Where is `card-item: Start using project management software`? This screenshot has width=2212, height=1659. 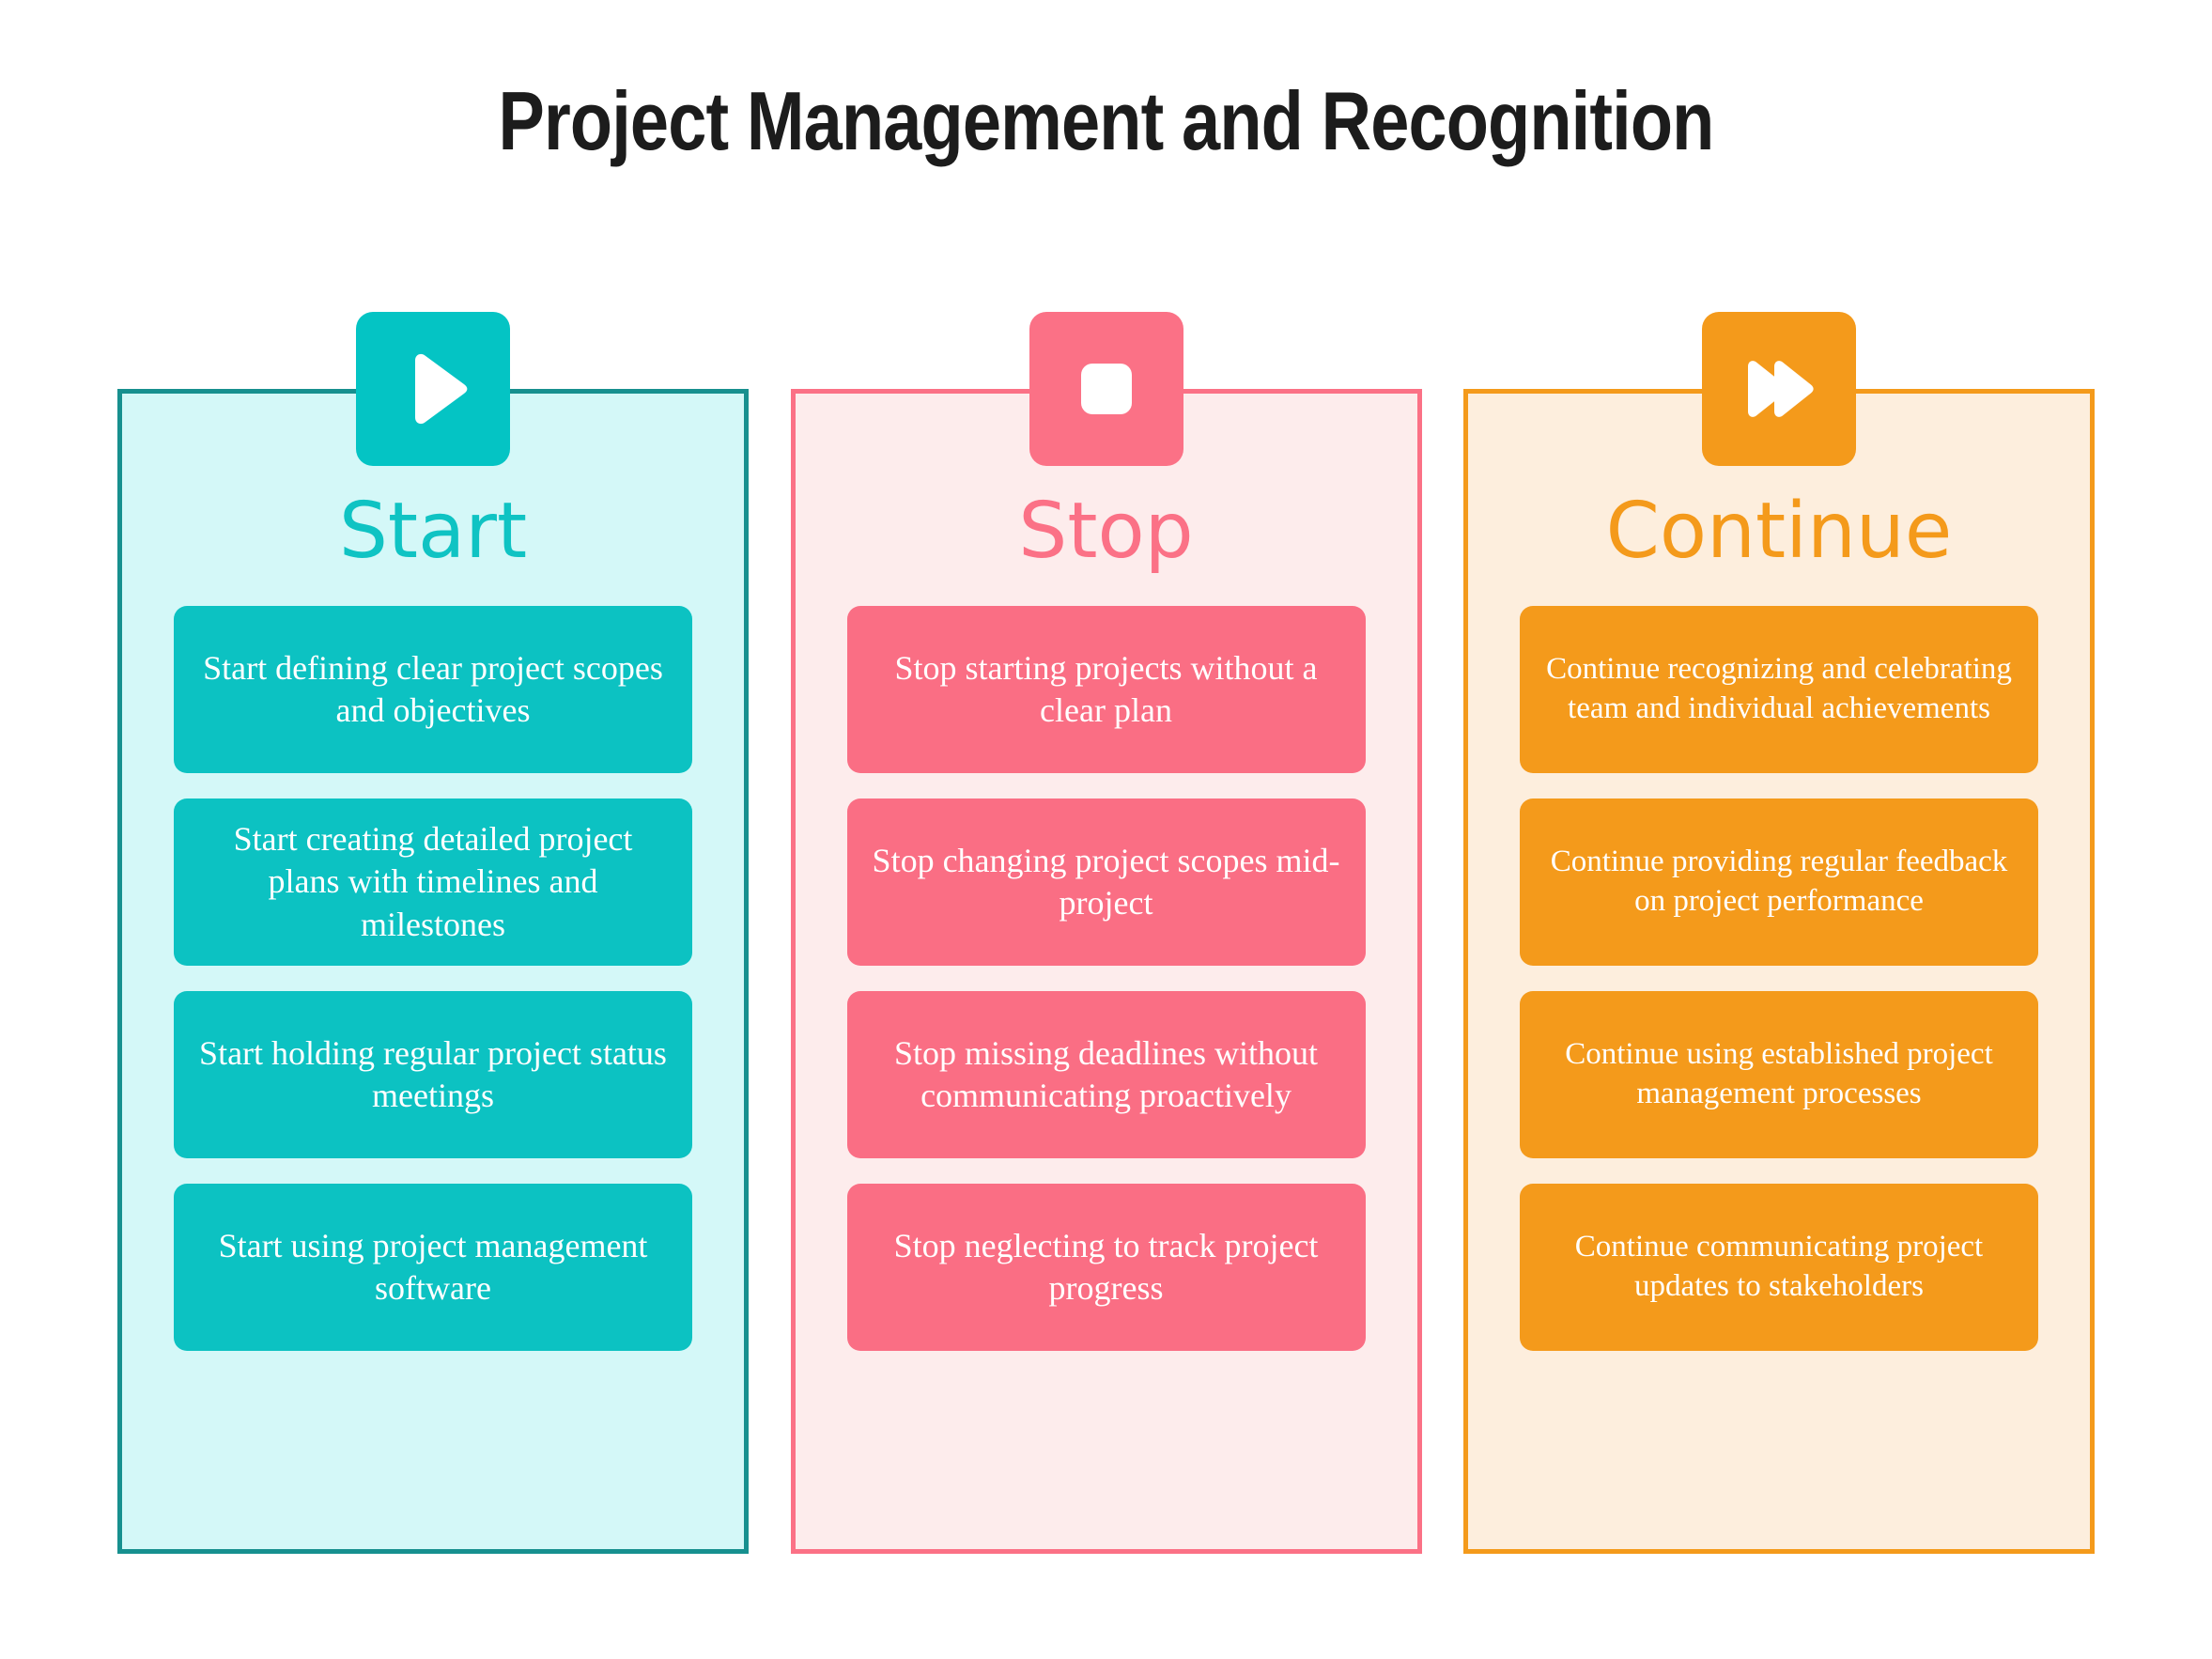
card-item: Start using project management software is located at coordinates (433, 1267).